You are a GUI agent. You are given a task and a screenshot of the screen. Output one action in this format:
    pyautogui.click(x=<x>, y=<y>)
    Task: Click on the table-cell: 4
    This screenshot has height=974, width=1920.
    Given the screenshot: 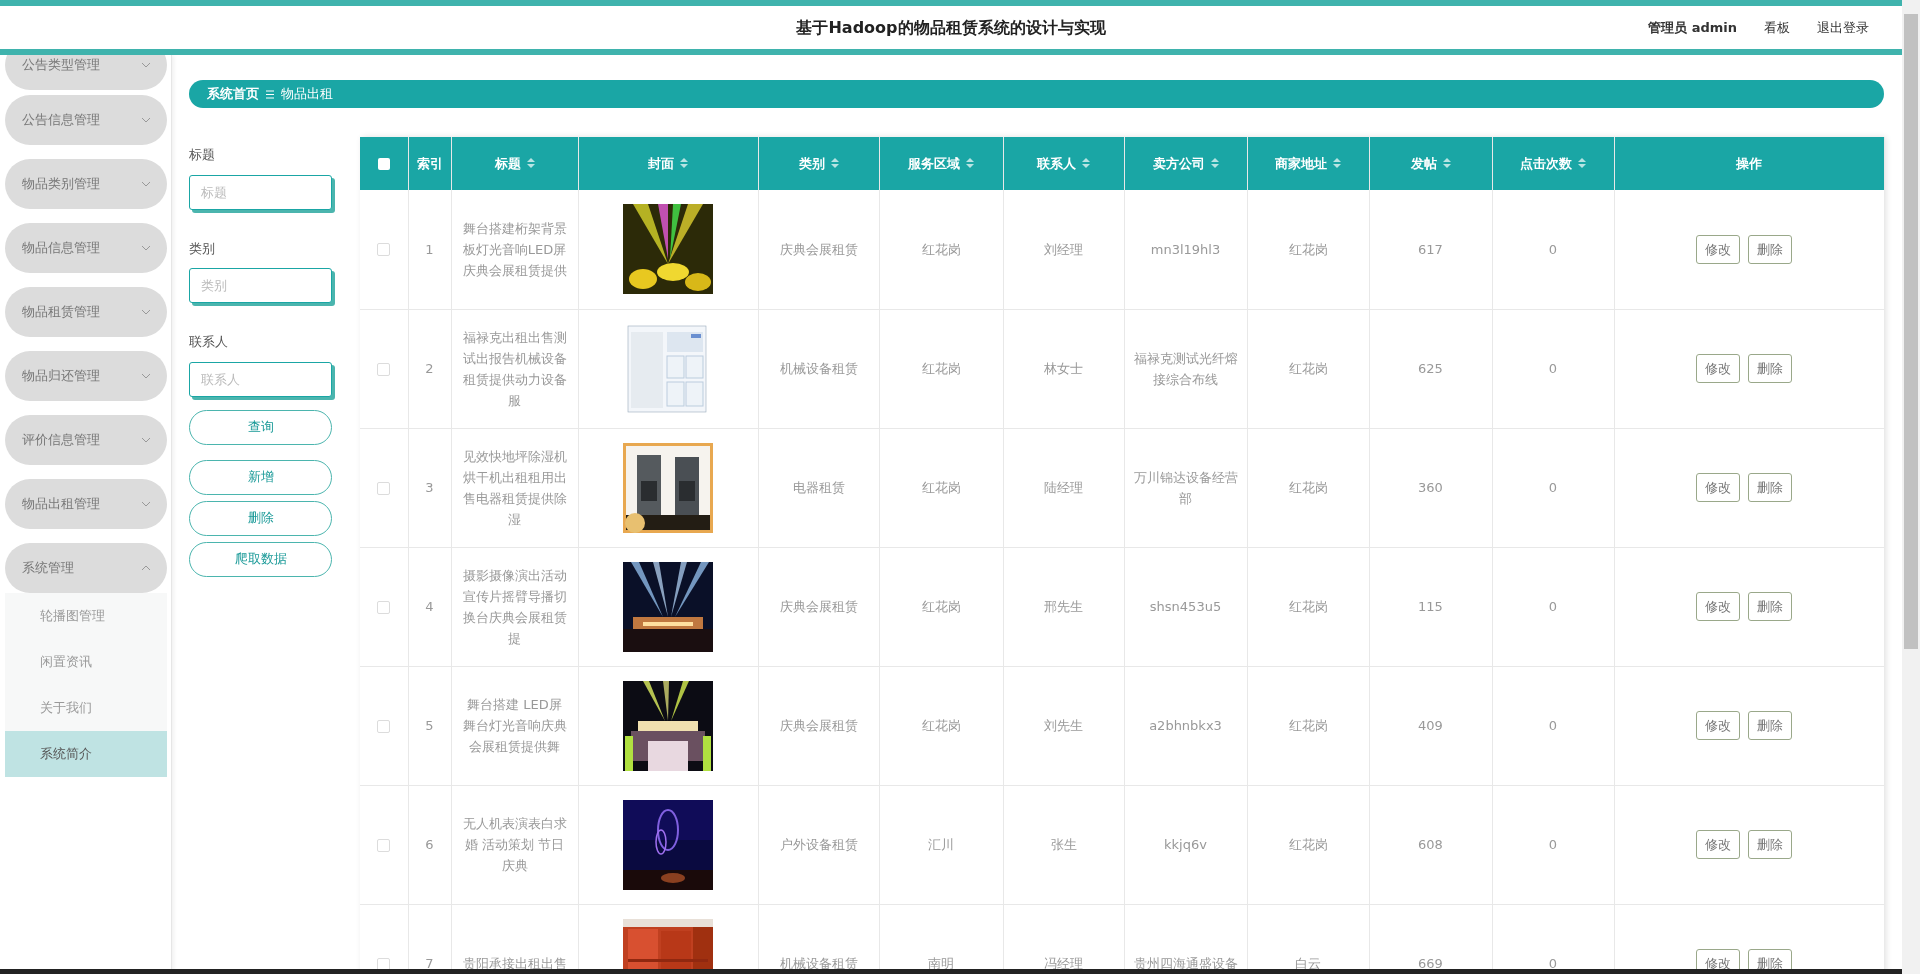 What is the action you would take?
    pyautogui.click(x=429, y=606)
    